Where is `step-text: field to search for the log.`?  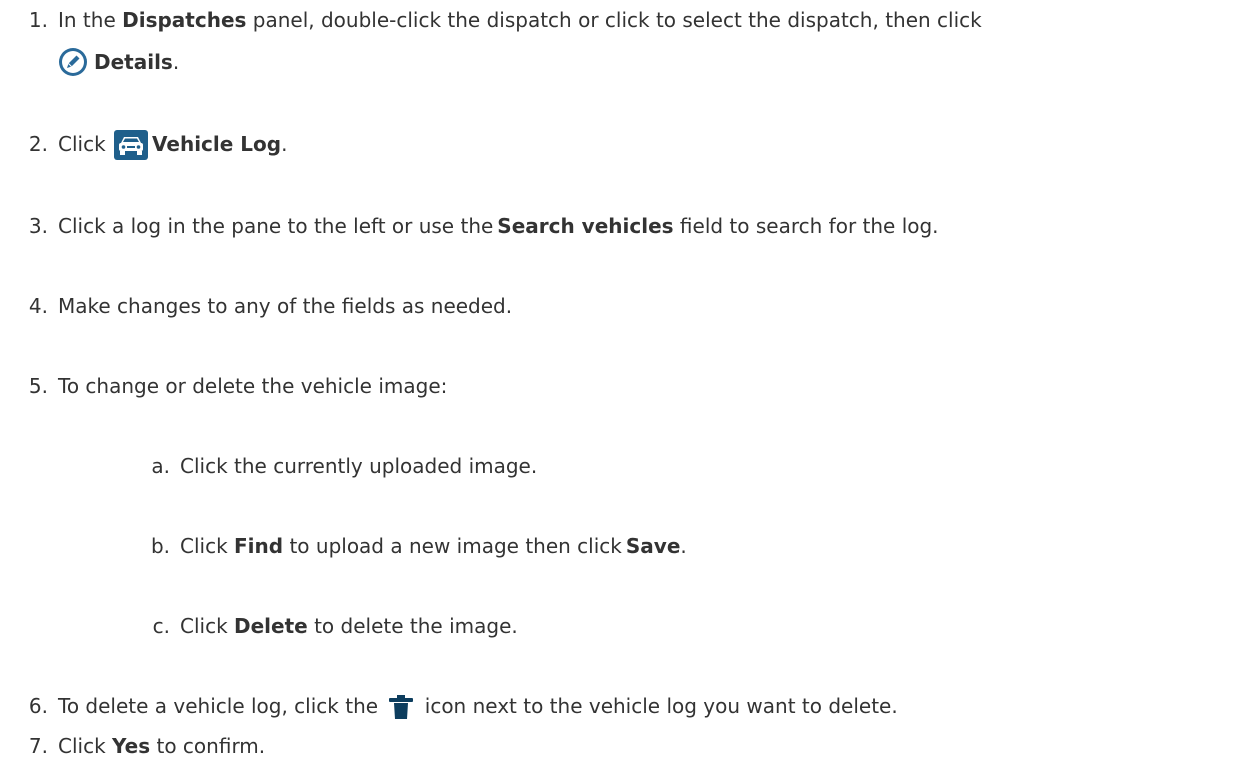
step-text: field to search for the log. is located at coordinates (806, 226).